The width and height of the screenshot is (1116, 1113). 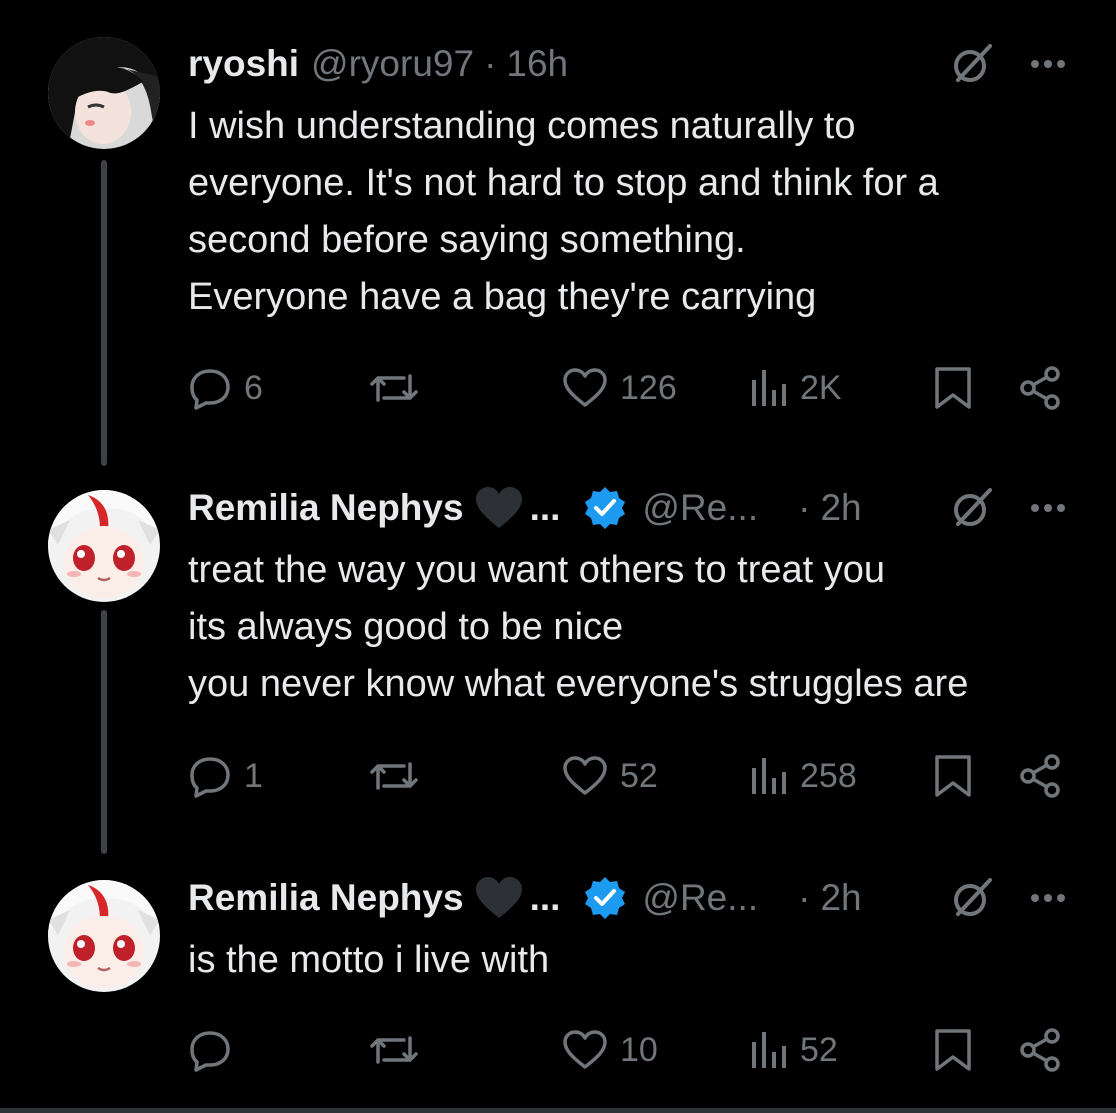 I want to click on tweet-time: 16h, so click(x=537, y=64).